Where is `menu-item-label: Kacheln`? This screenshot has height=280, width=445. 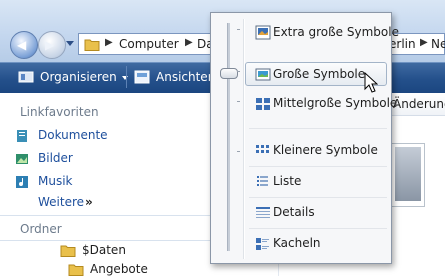
menu-item-label: Kacheln is located at coordinates (297, 243).